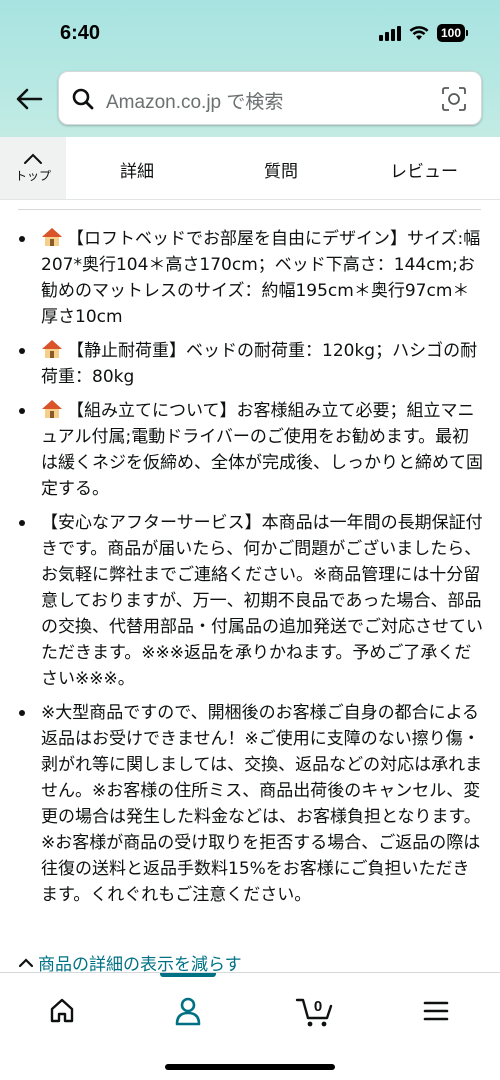 This screenshot has width=500, height=1080. Describe the element at coordinates (32, 175) in the screenshot. I see `tab-top-label: トップ` at that location.